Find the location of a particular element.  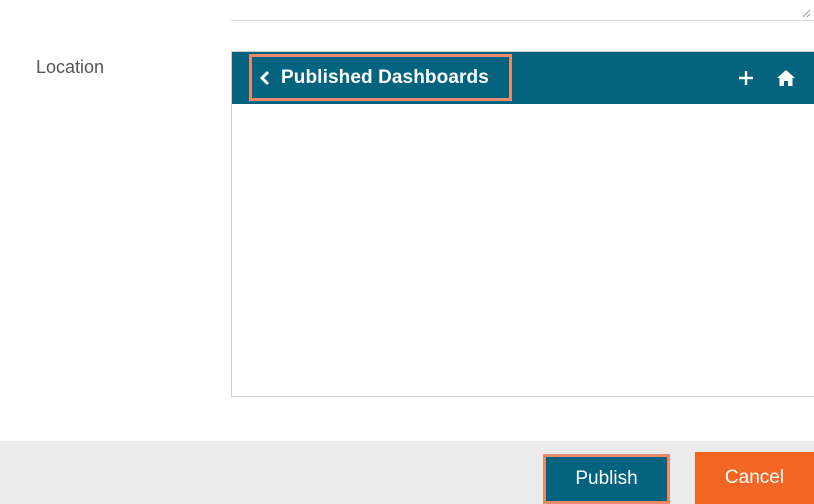

home-icon is located at coordinates (786, 78).